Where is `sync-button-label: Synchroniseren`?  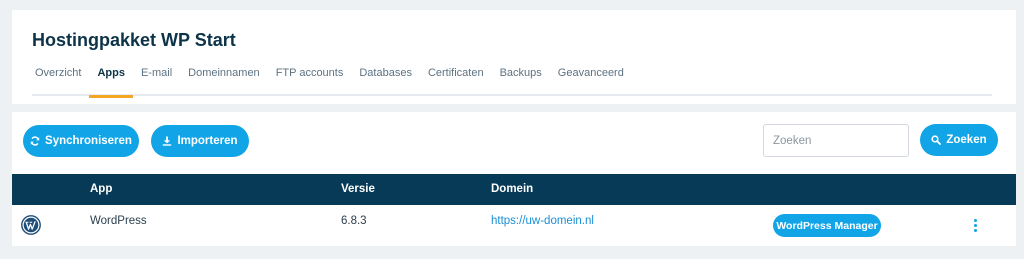
sync-button-label: Synchroniseren is located at coordinates (88, 141).